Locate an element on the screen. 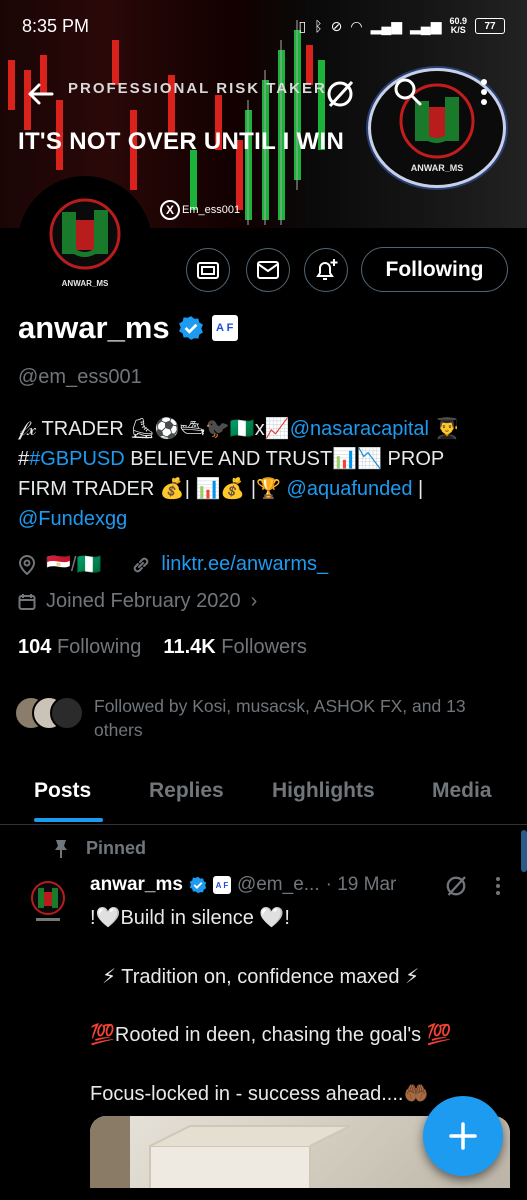  location-pin-icon is located at coordinates (27, 564).